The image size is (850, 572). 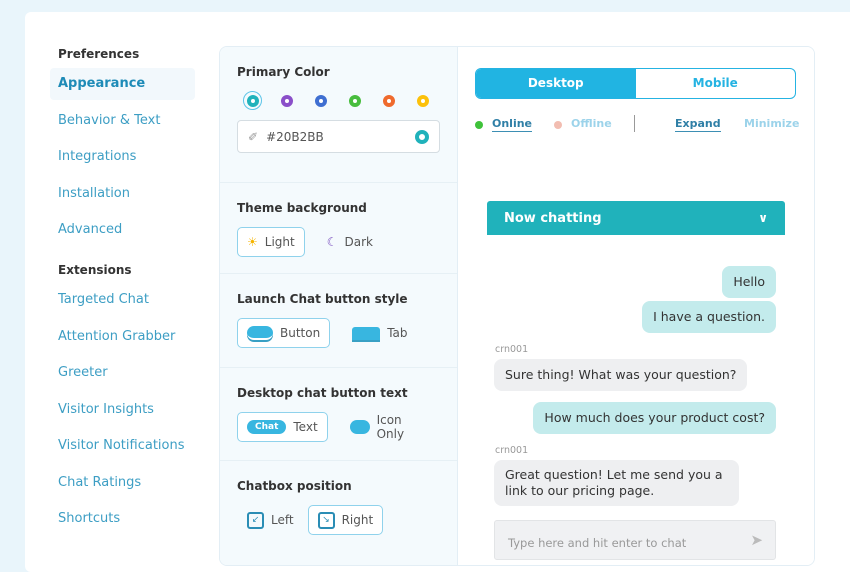 What do you see at coordinates (621, 375) in the screenshot?
I see `agent-message: Sure thing! What was your question?` at bounding box center [621, 375].